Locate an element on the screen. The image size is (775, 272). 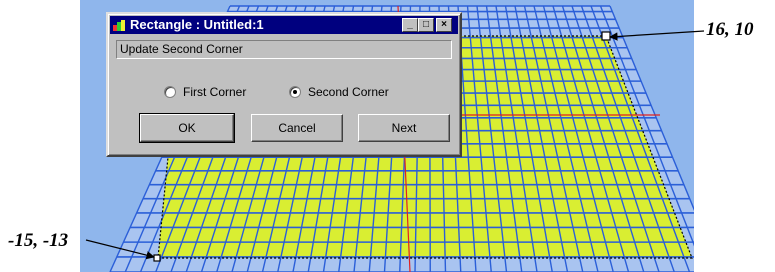
maximize-button: □ is located at coordinates (426, 25).